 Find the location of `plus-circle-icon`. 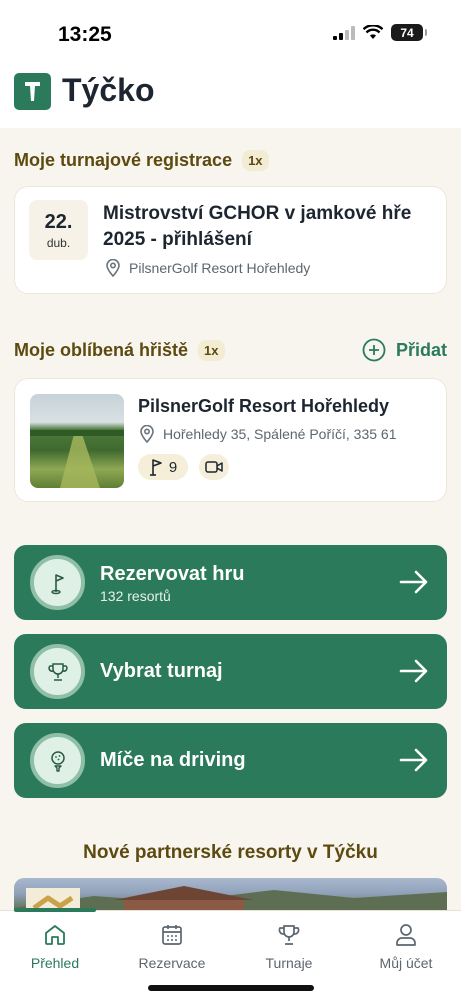

plus-circle-icon is located at coordinates (374, 350).